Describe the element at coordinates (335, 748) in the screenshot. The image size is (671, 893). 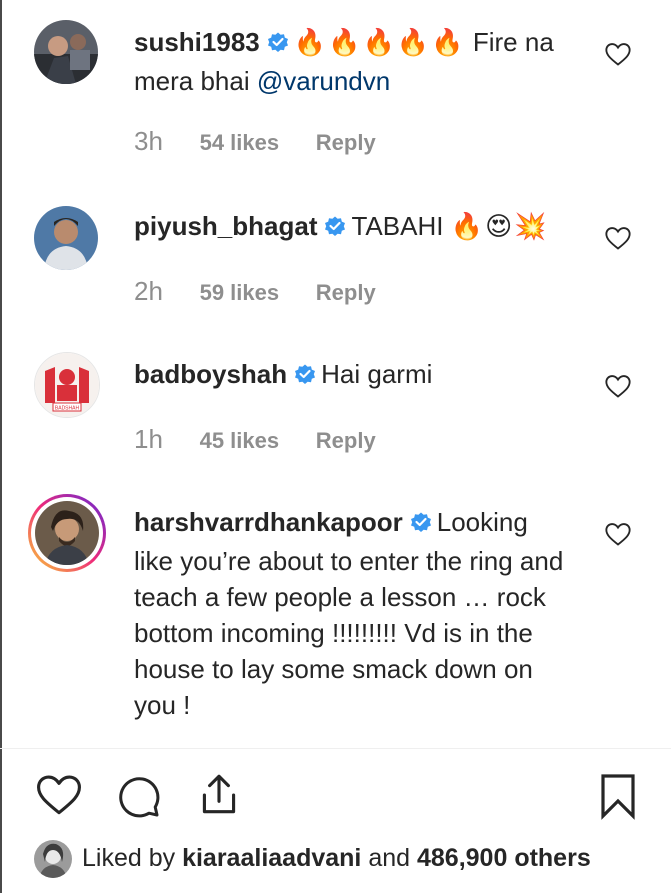
I see `section-divider` at that location.